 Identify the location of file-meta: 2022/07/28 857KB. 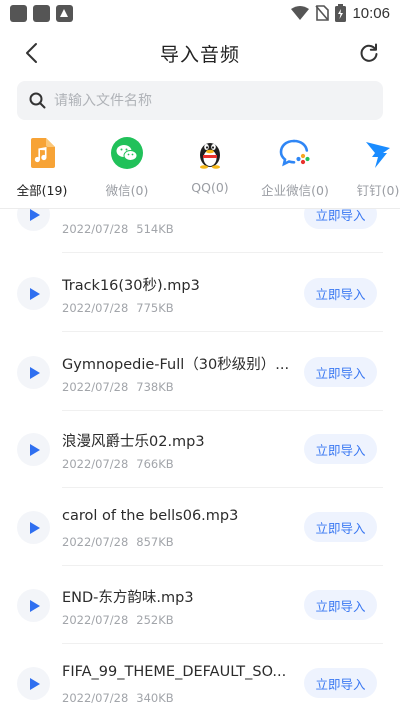
(118, 542).